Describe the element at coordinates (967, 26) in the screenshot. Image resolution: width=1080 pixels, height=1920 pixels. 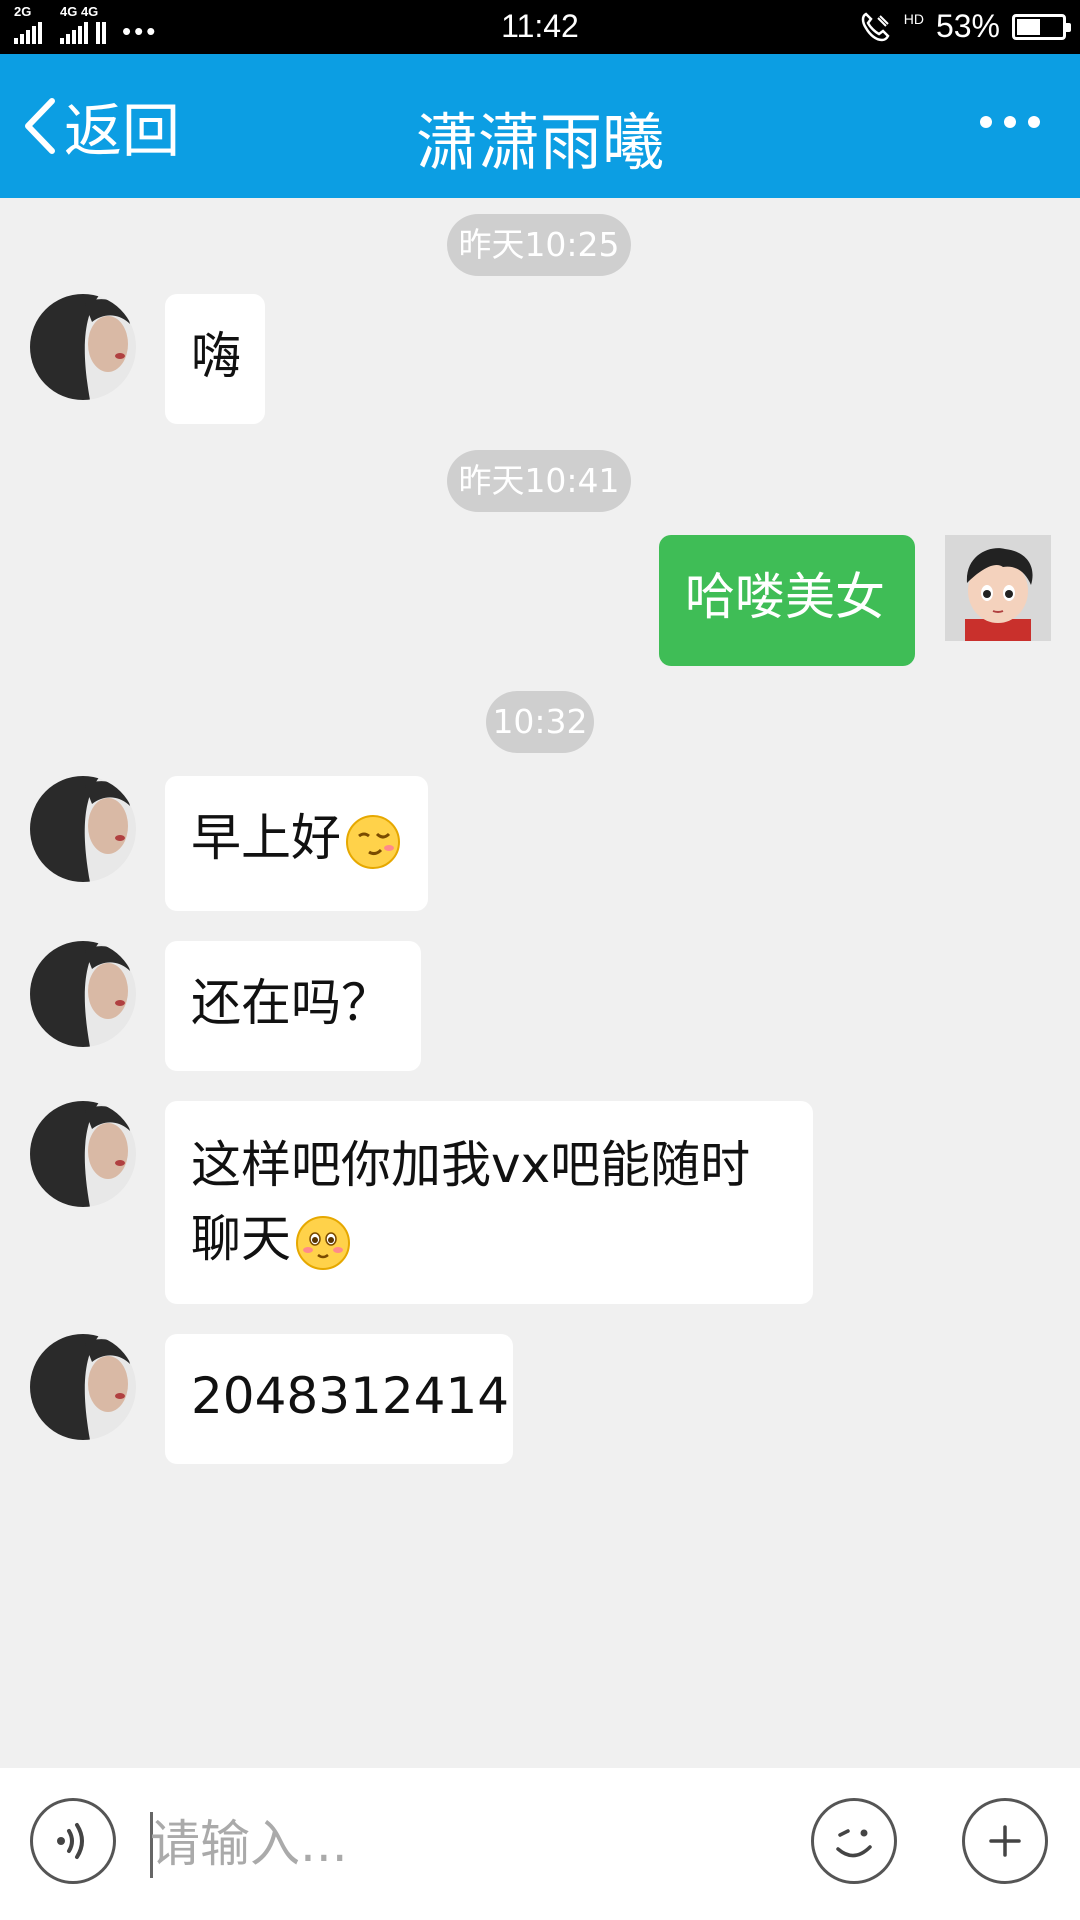
I see `battery-percent: 53%` at that location.